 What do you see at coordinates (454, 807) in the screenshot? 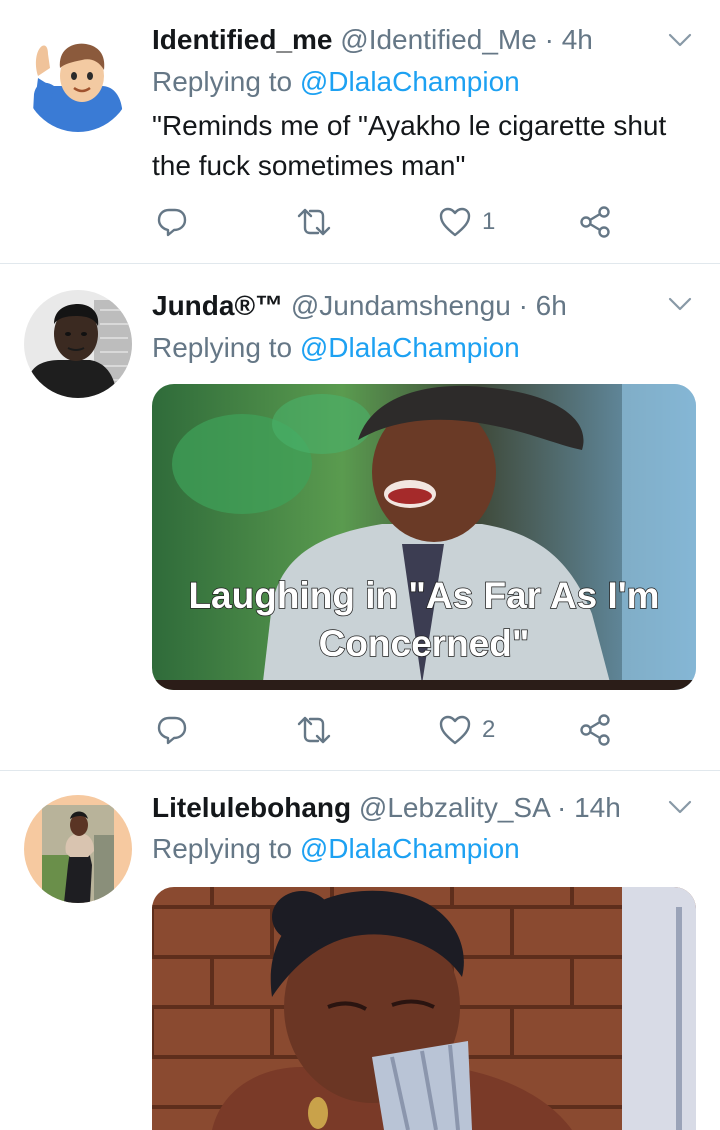
I see `user-handle: @Lebzality_SA` at bounding box center [454, 807].